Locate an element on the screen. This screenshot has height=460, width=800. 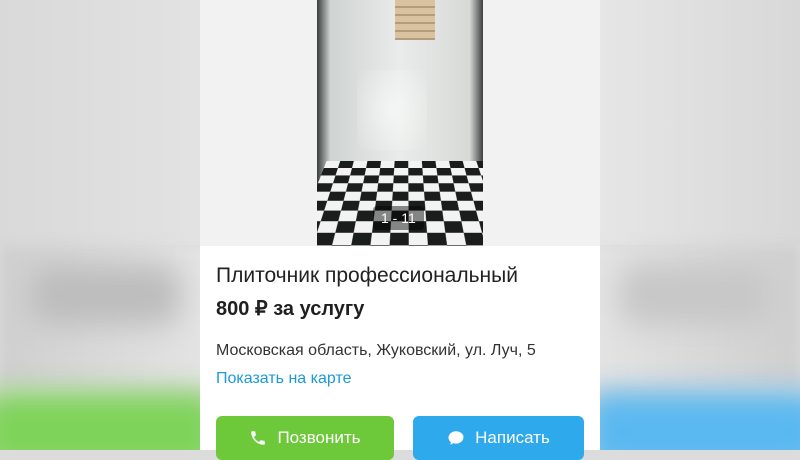
write-button-label: Написать is located at coordinates (512, 437).